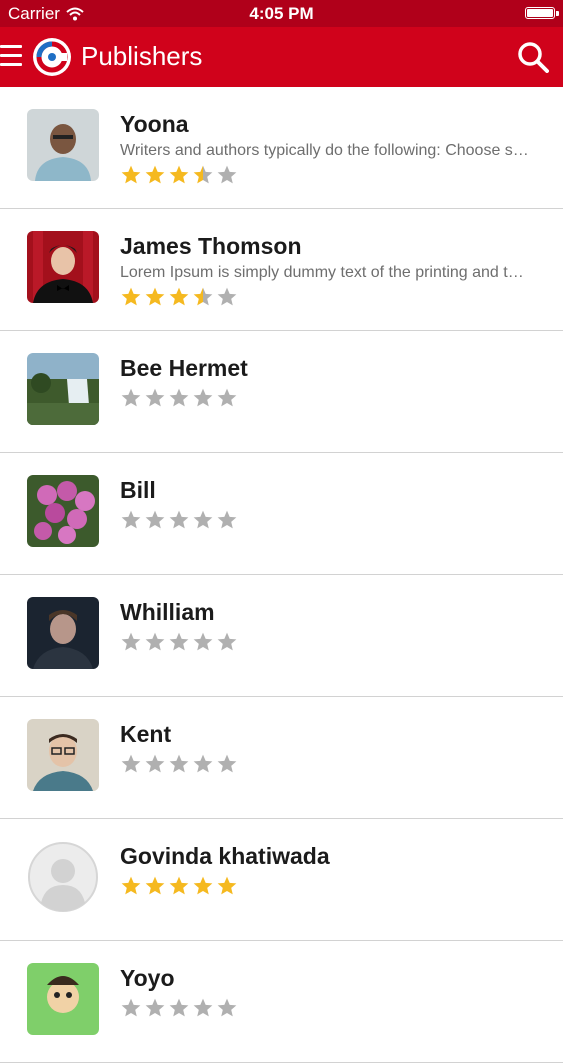  Describe the element at coordinates (52, 57) in the screenshot. I see `app-logo-icon` at that location.